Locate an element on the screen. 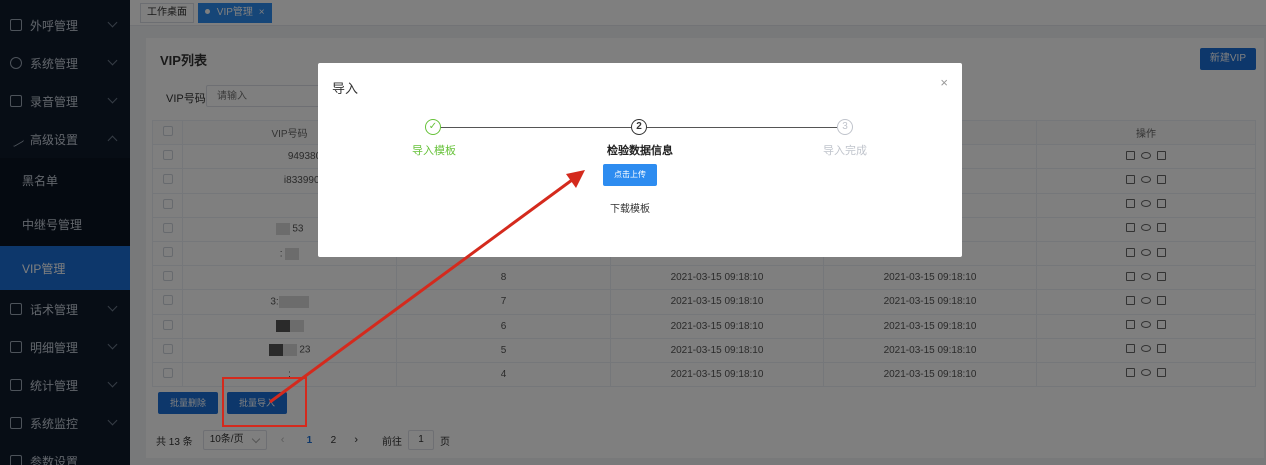 The height and width of the screenshot is (465, 1266). arrow-shaft is located at coordinates (421, 291).